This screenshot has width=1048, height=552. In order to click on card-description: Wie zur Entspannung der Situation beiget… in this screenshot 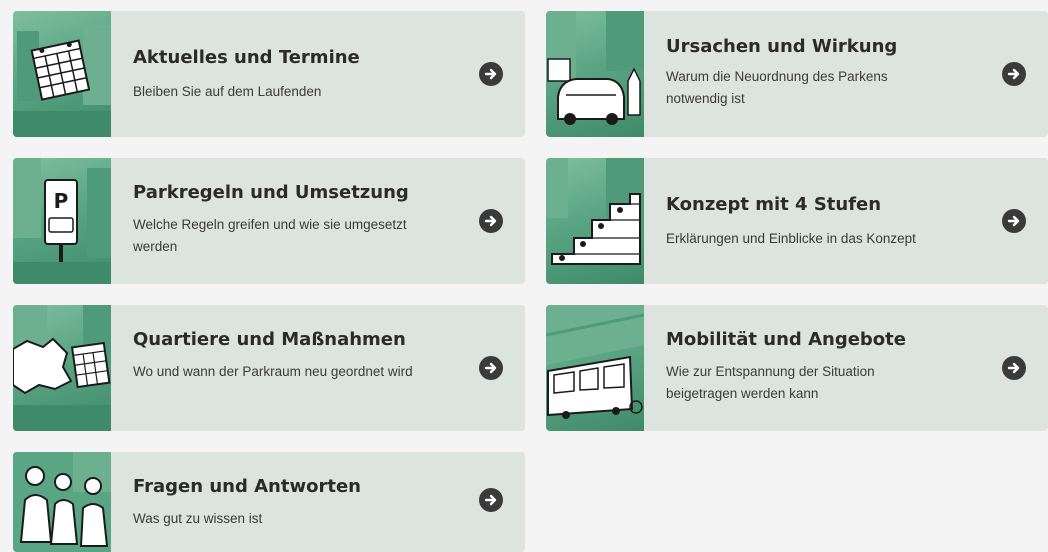, I will do `click(770, 382)`.